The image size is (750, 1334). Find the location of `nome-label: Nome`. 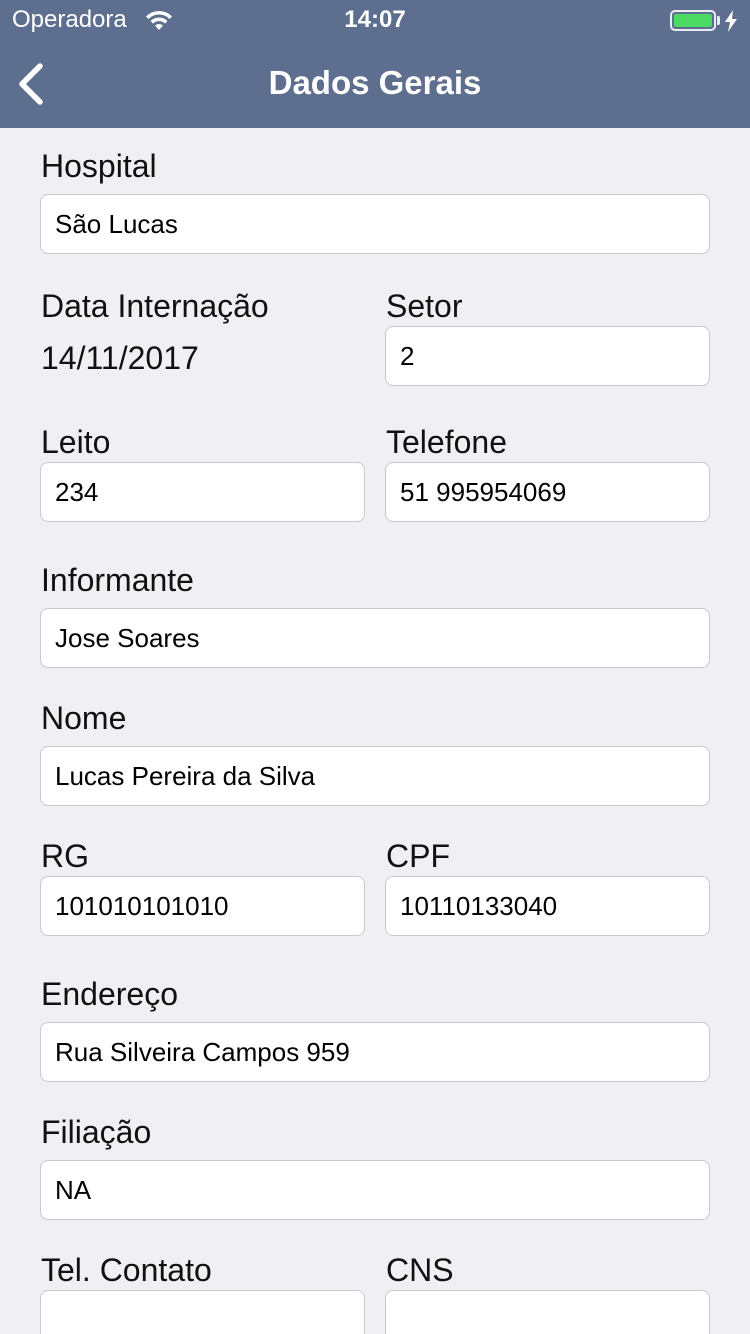

nome-label: Nome is located at coordinates (84, 718).